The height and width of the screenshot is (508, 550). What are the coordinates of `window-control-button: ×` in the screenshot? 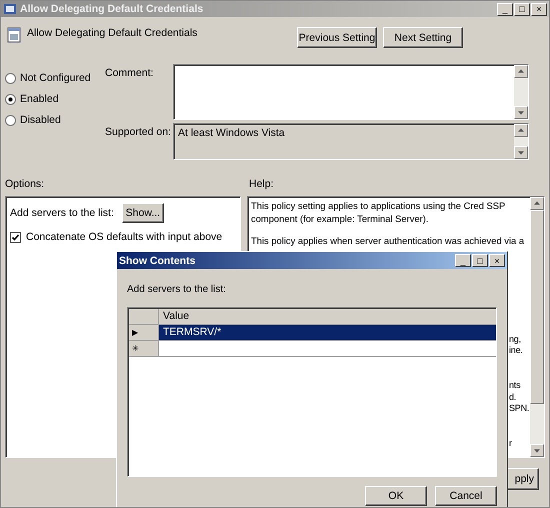 It's located at (539, 9).